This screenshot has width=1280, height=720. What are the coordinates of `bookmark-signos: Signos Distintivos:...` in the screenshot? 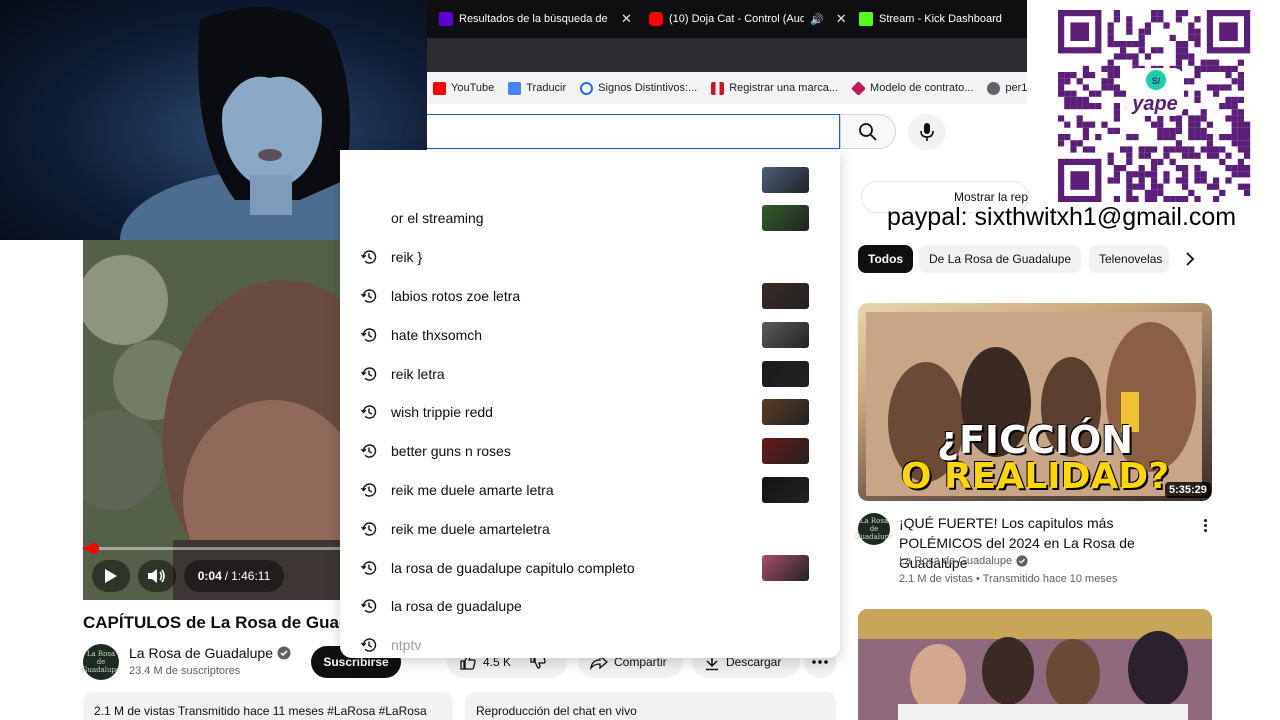 It's located at (639, 88).